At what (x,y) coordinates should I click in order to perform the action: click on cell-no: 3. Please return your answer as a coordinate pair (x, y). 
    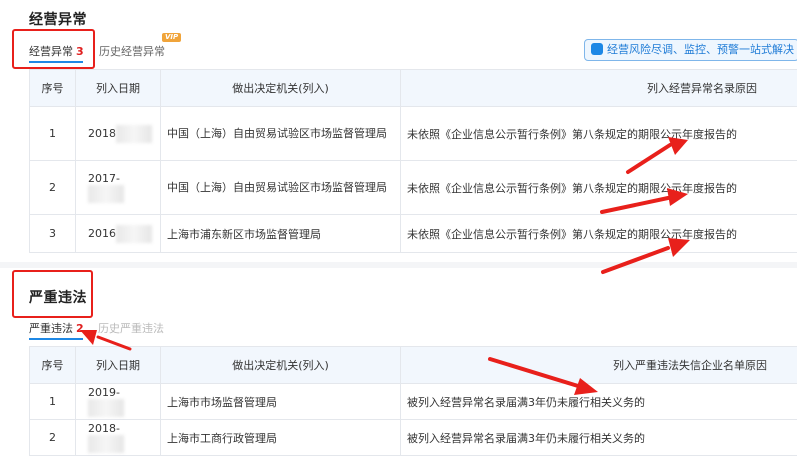
    Looking at the image, I should click on (52, 233).